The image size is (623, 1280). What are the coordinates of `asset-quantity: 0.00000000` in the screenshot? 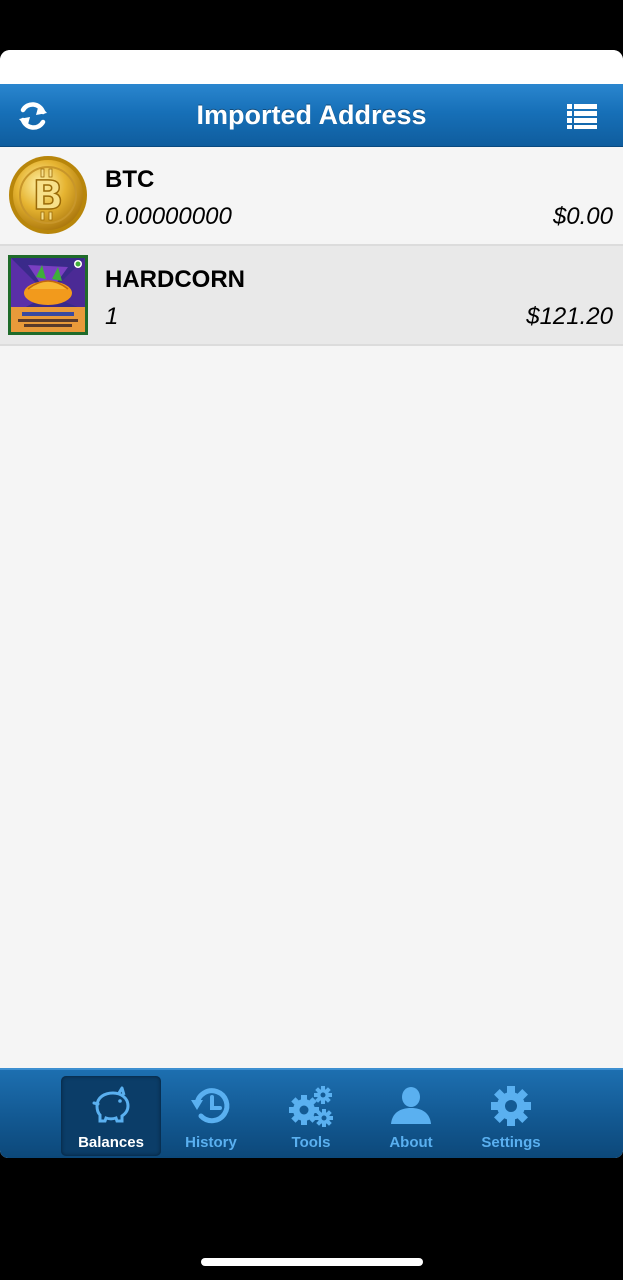 It's located at (168, 216).